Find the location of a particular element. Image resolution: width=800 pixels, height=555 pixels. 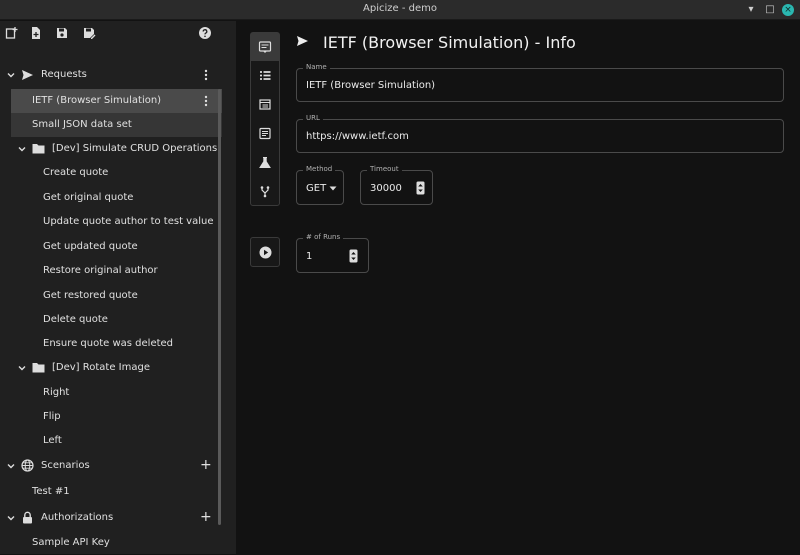

runs-field-value: 1 is located at coordinates (309, 256).